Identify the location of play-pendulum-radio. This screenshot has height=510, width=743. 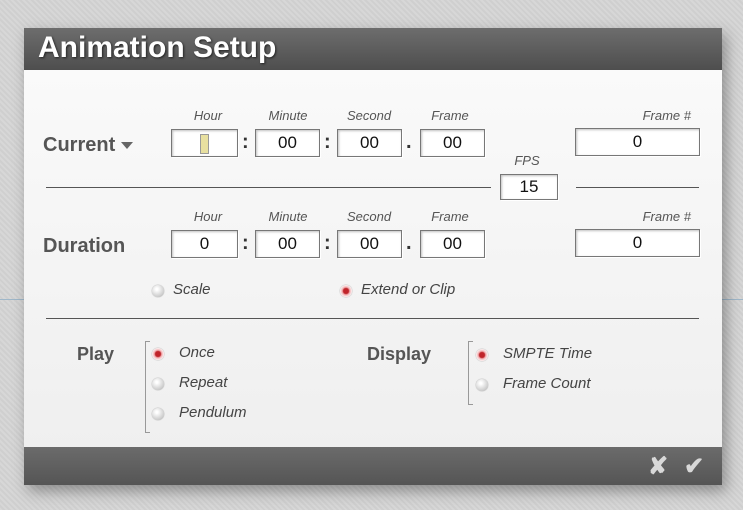
(158, 414).